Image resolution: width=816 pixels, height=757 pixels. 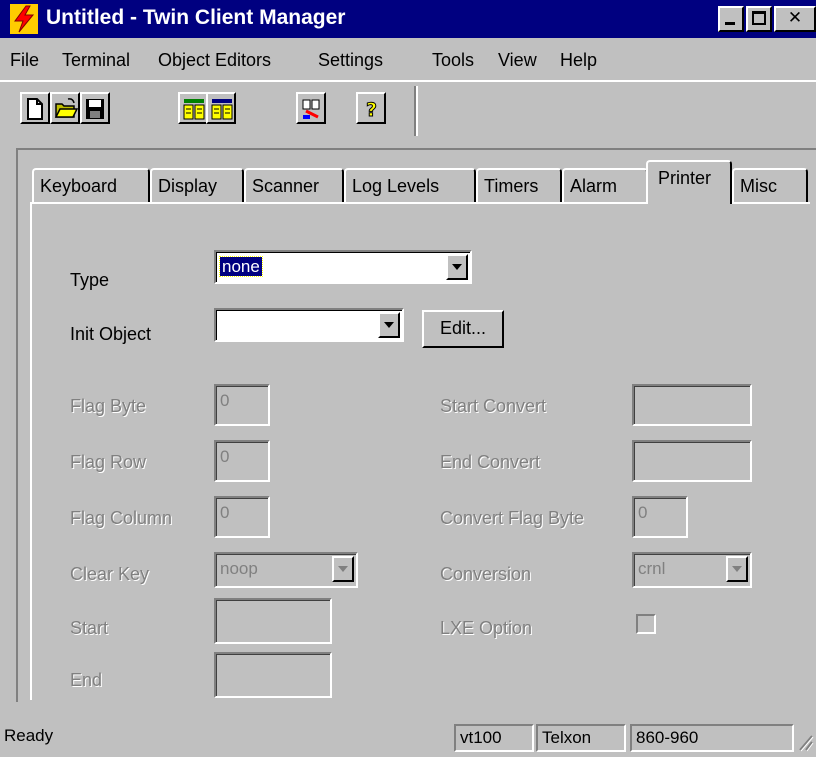 I want to click on menu-terminal: Terminal, so click(x=96, y=60).